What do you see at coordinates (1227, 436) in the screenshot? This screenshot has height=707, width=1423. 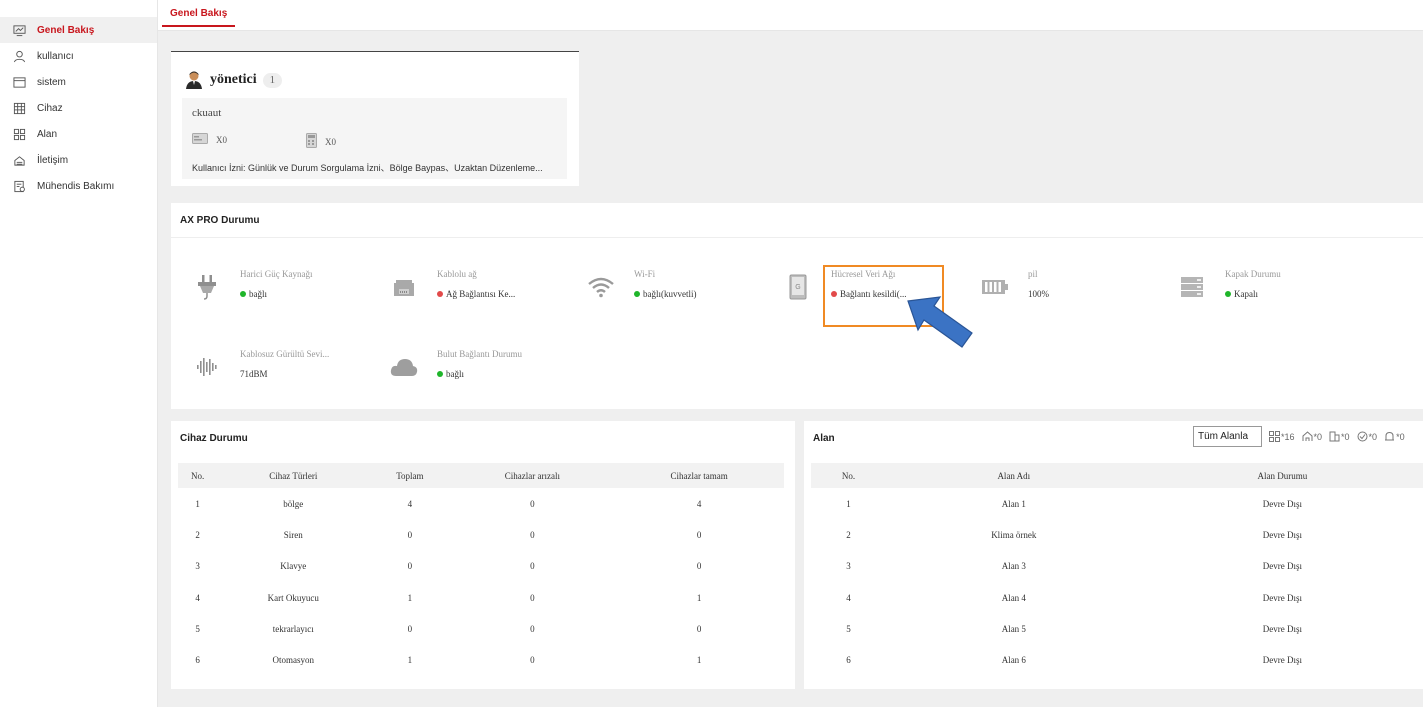 I see `area-filter-select: Tüm Alanla` at bounding box center [1227, 436].